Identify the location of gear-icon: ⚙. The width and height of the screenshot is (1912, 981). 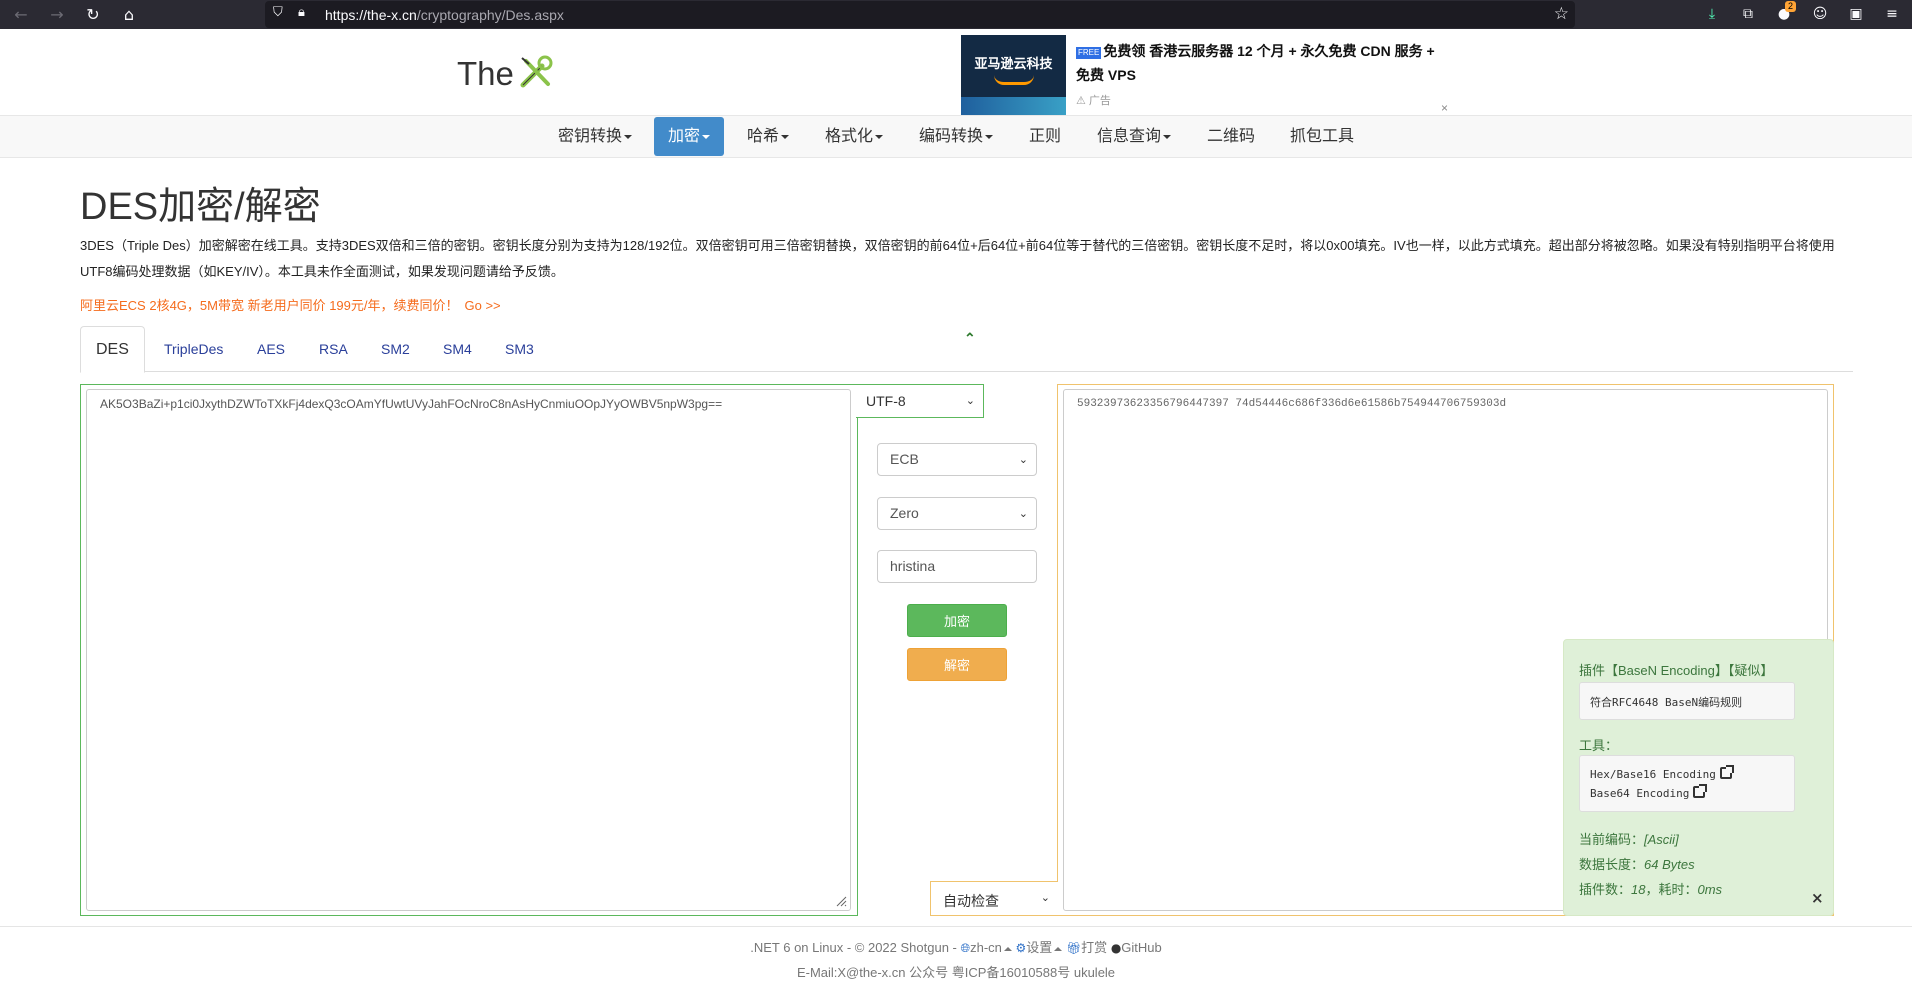
(1021, 948).